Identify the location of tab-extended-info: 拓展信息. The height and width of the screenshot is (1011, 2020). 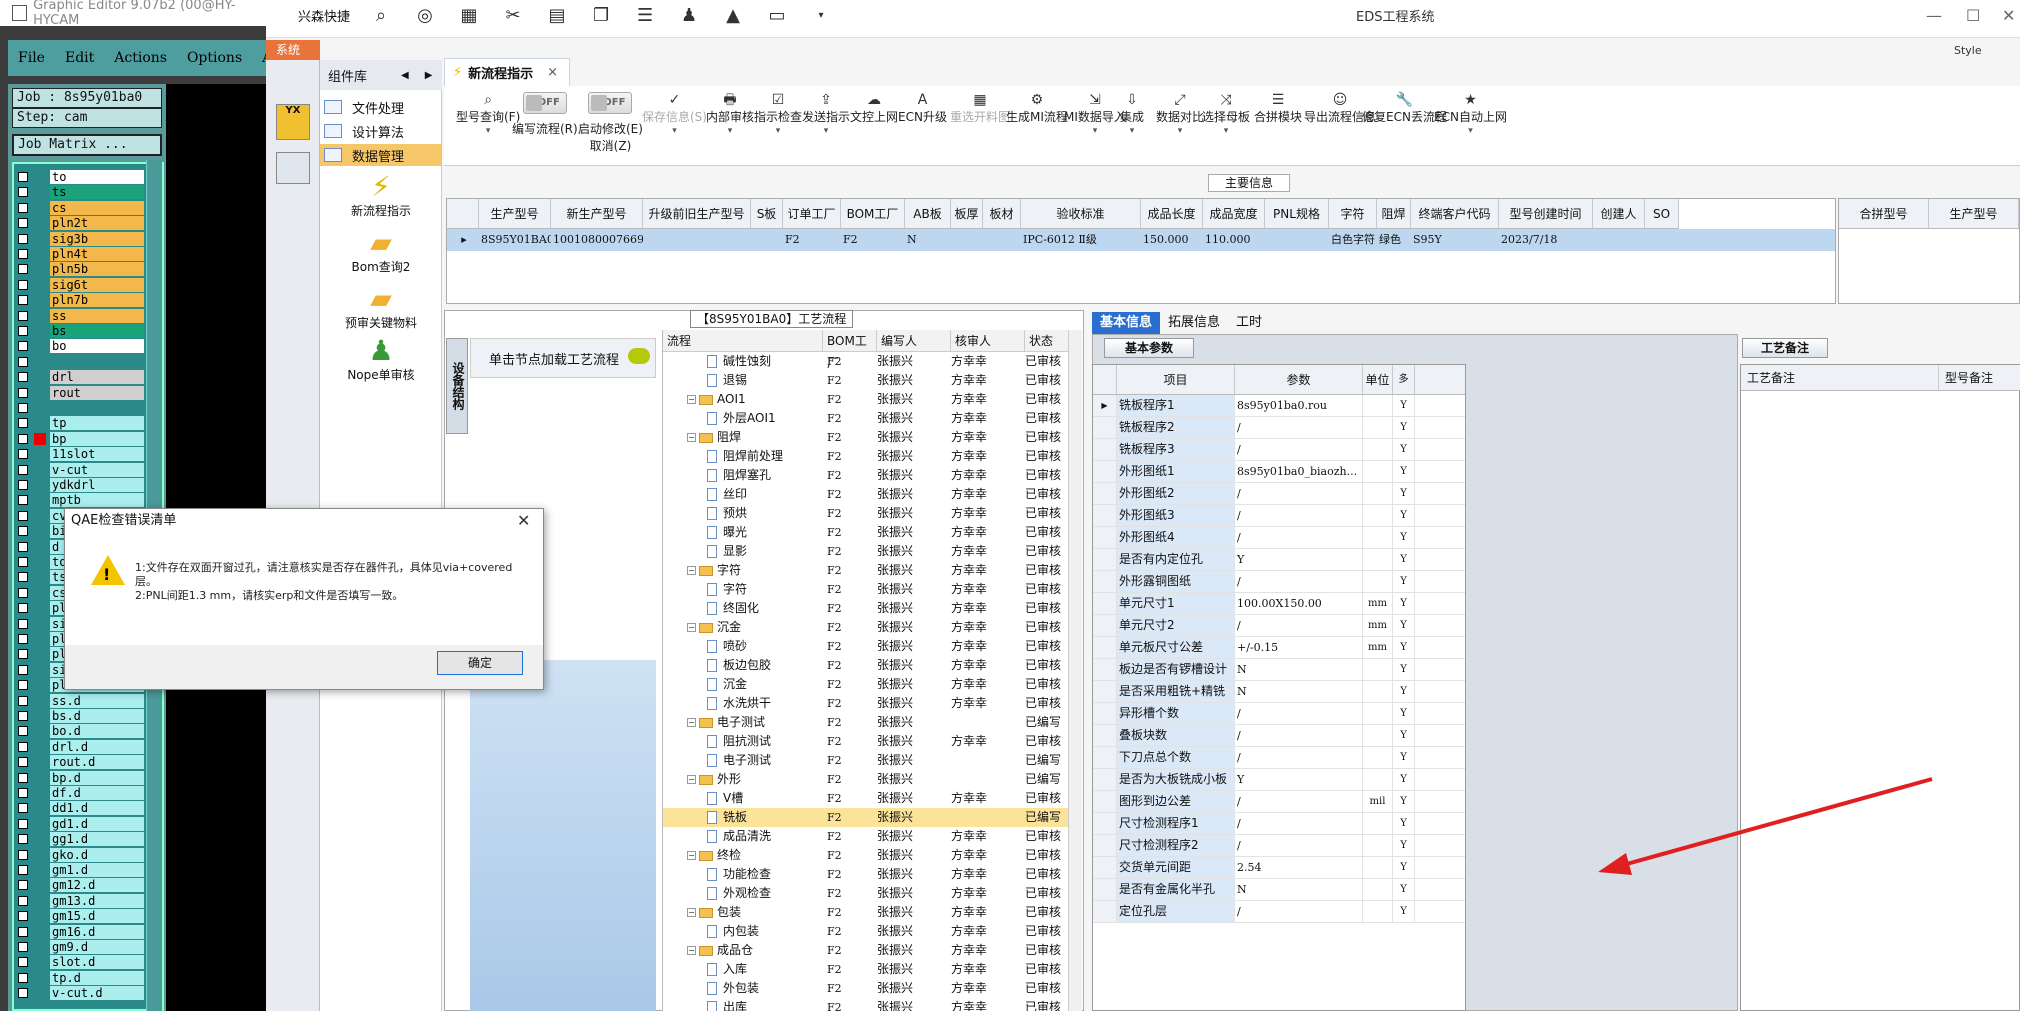
(1194, 323).